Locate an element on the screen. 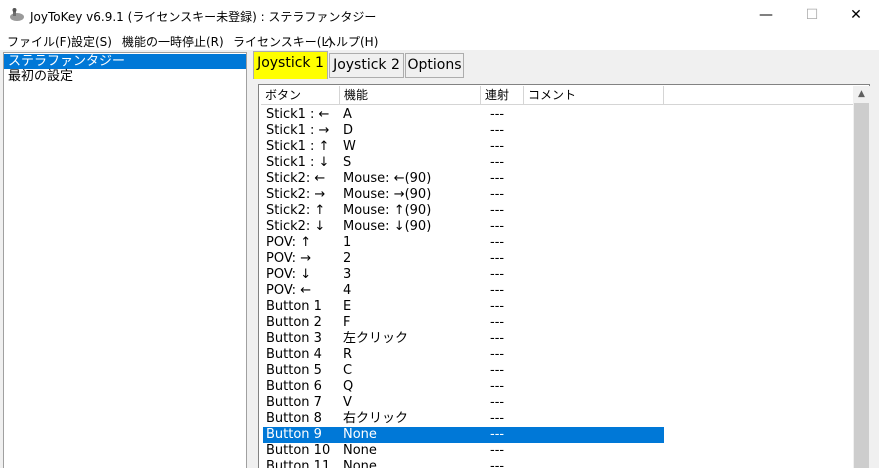 This screenshot has height=468, width=879. table-row: POV: ← 4 --- is located at coordinates (463, 291).